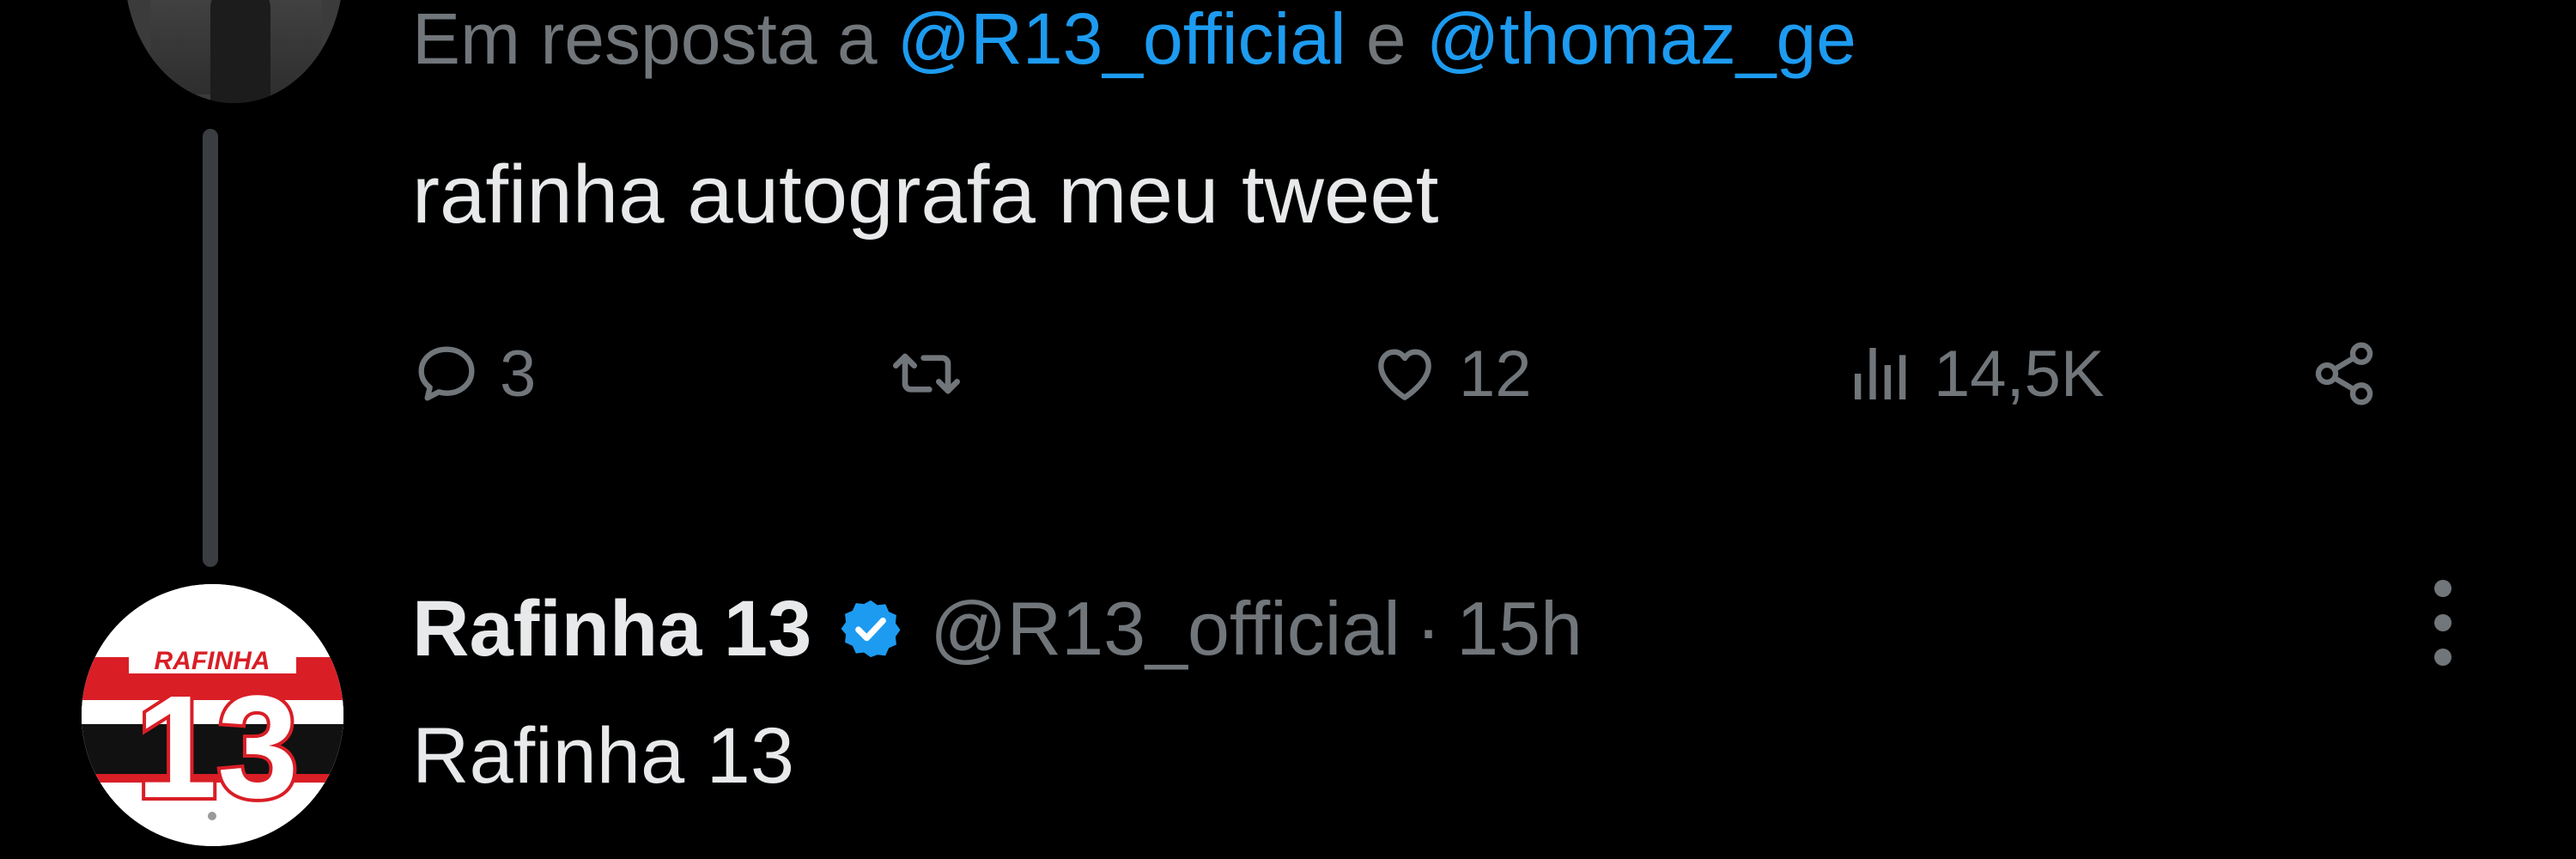 The width and height of the screenshot is (2576, 859). Describe the element at coordinates (446, 374) in the screenshot. I see `speech-bubble-icon` at that location.